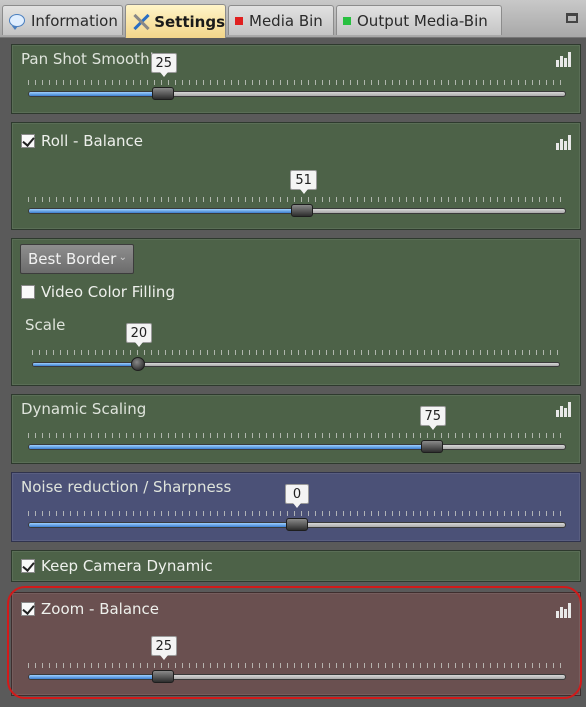 This screenshot has width=586, height=707. I want to click on zoom-balance-title: Zoom - Balance, so click(100, 609).